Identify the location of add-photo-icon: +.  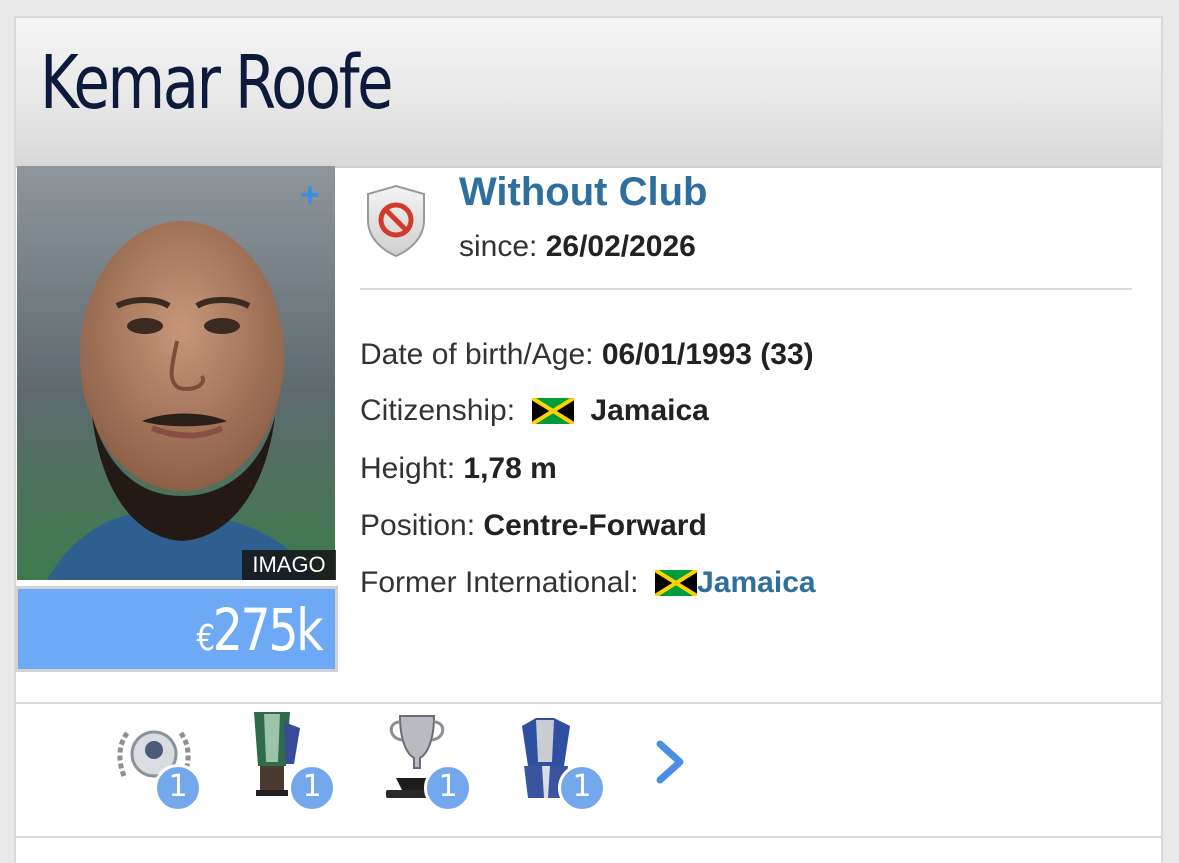
(310, 195).